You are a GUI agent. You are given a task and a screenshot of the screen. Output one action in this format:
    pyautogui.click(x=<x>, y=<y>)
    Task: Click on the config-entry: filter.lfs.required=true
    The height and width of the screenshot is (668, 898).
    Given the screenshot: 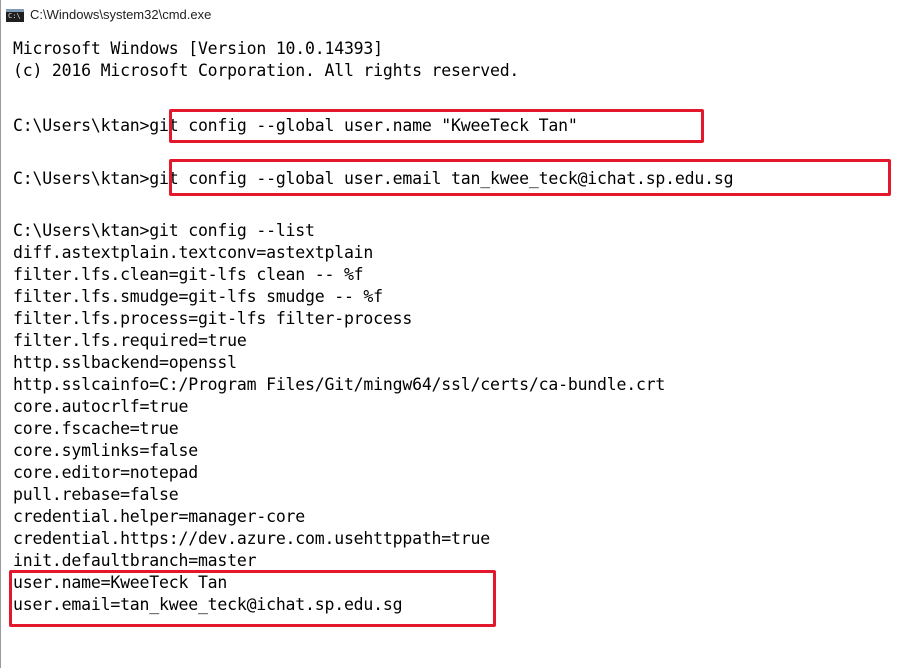 What is the action you would take?
    pyautogui.click(x=130, y=340)
    